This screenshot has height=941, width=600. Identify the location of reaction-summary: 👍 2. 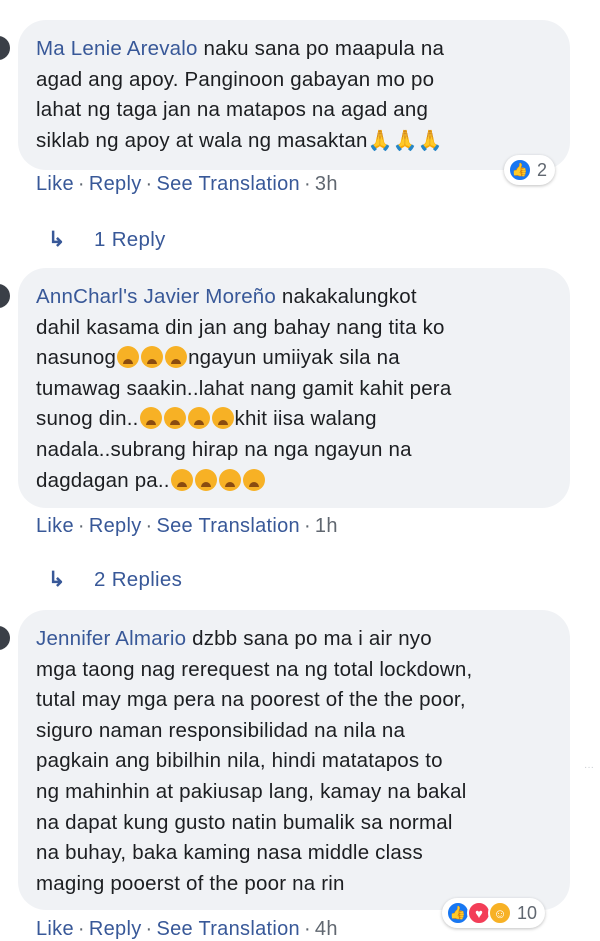
(530, 170).